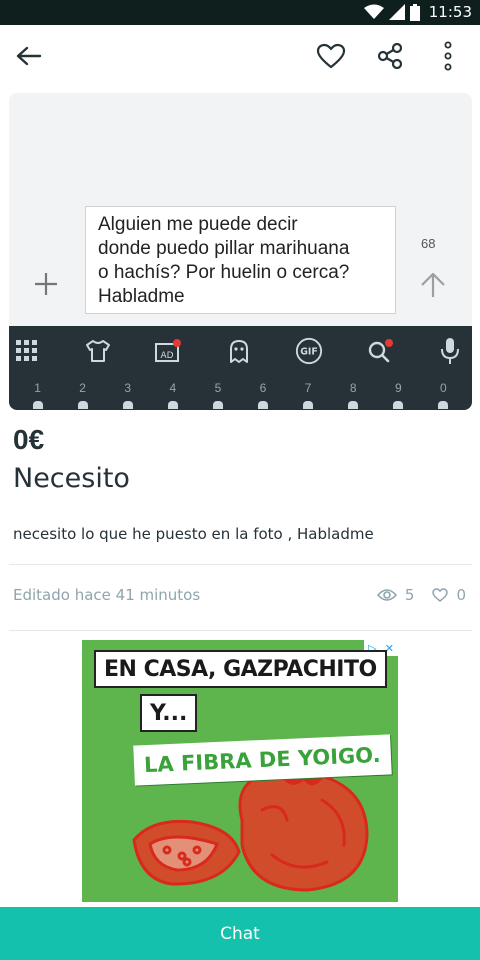 This screenshot has height=960, width=480. Describe the element at coordinates (461, 595) in the screenshot. I see `favorites-count: 0` at that location.